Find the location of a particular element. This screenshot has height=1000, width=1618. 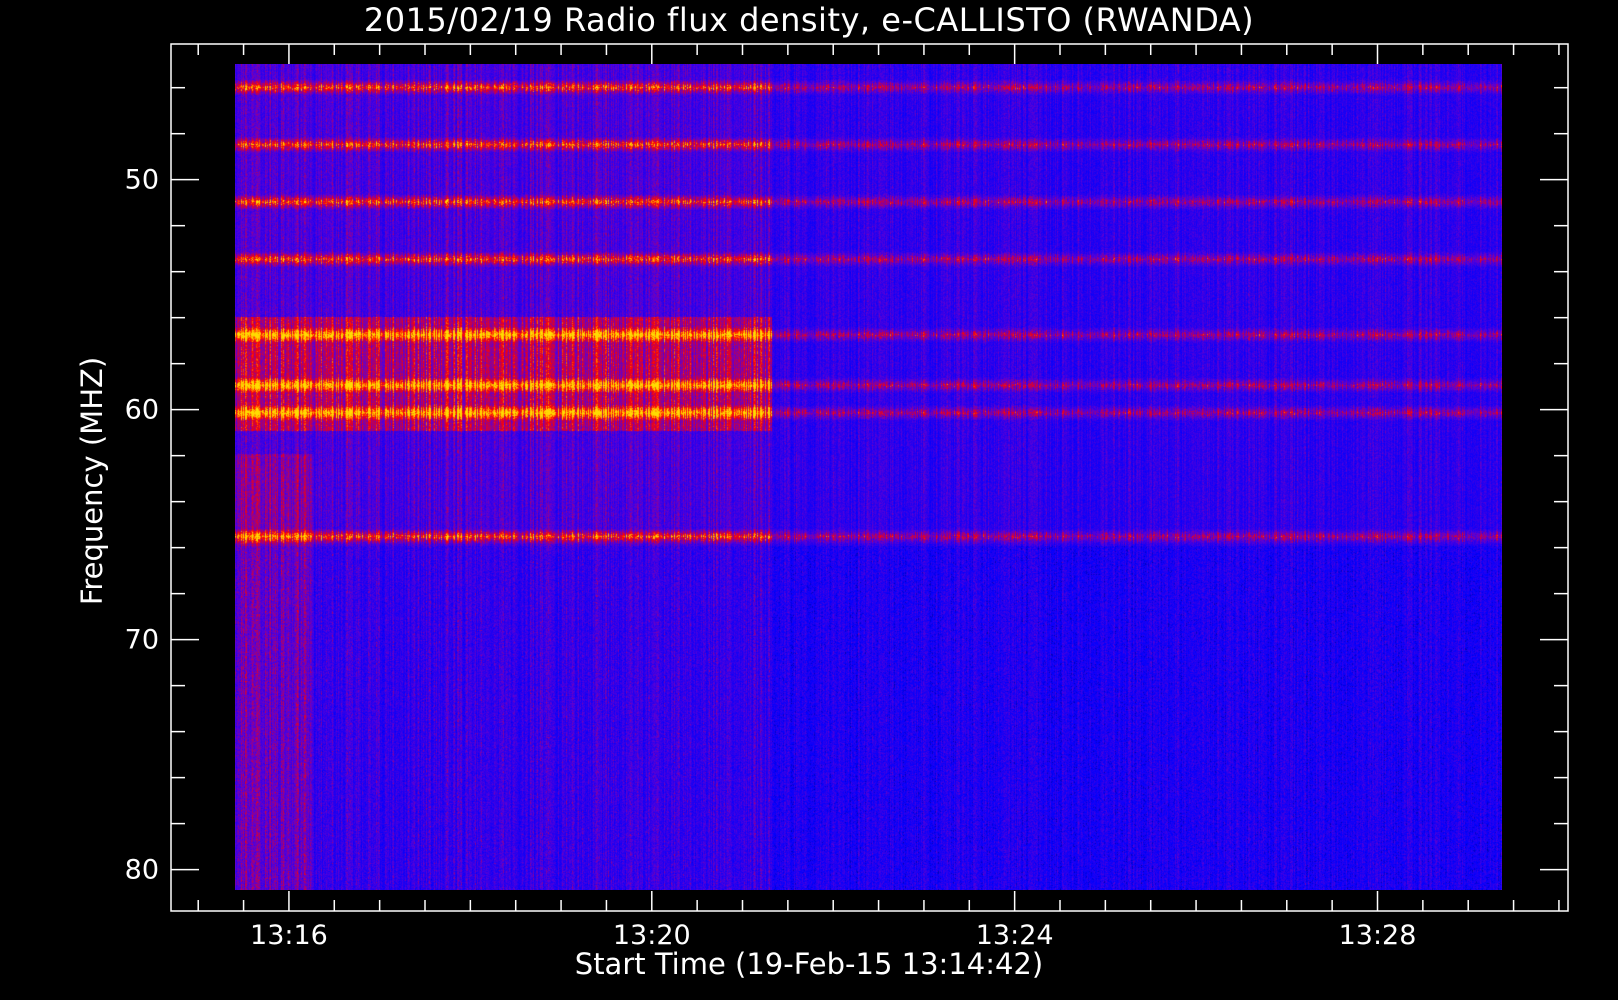

y-tick-label: 80 is located at coordinates (142, 870).